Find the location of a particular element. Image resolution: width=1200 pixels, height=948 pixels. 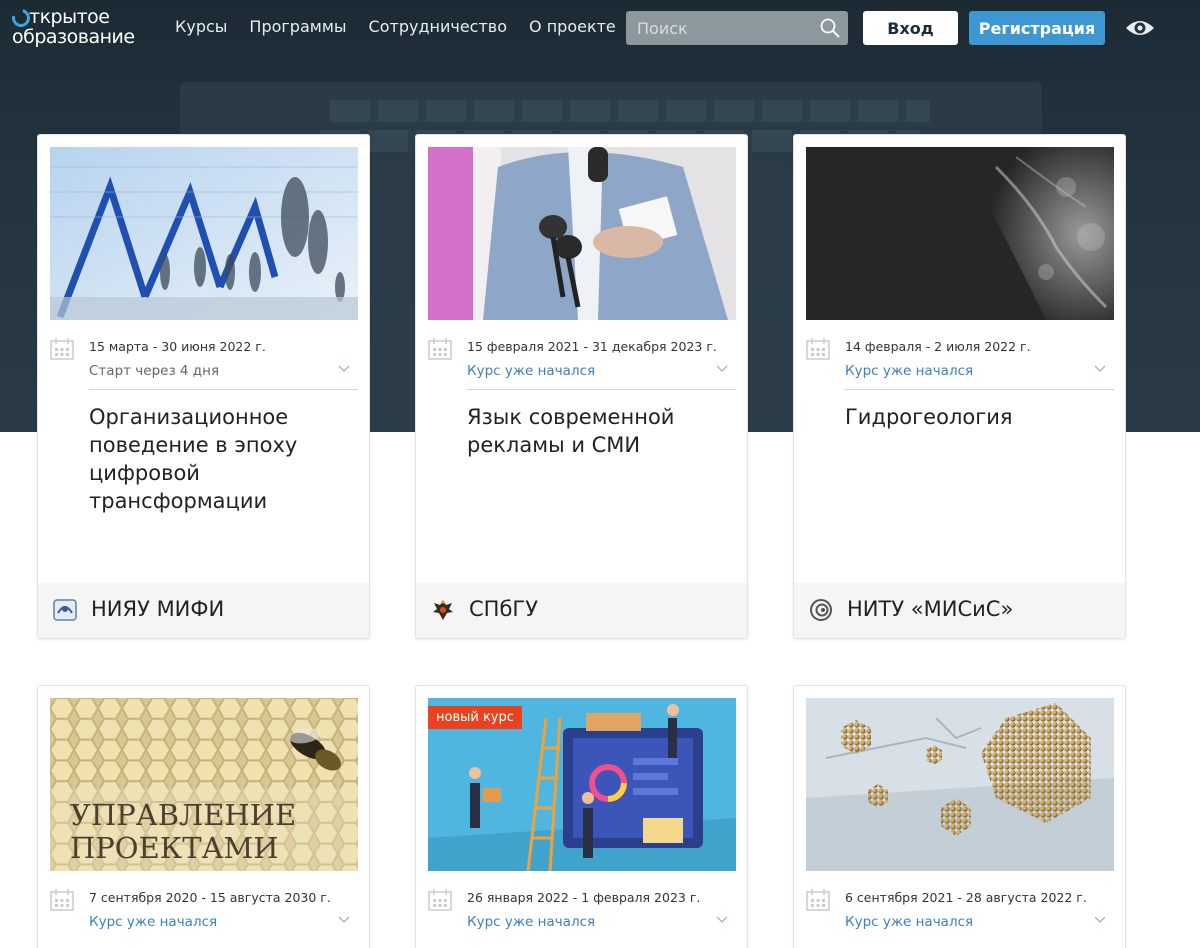

search-input is located at coordinates (721, 28).